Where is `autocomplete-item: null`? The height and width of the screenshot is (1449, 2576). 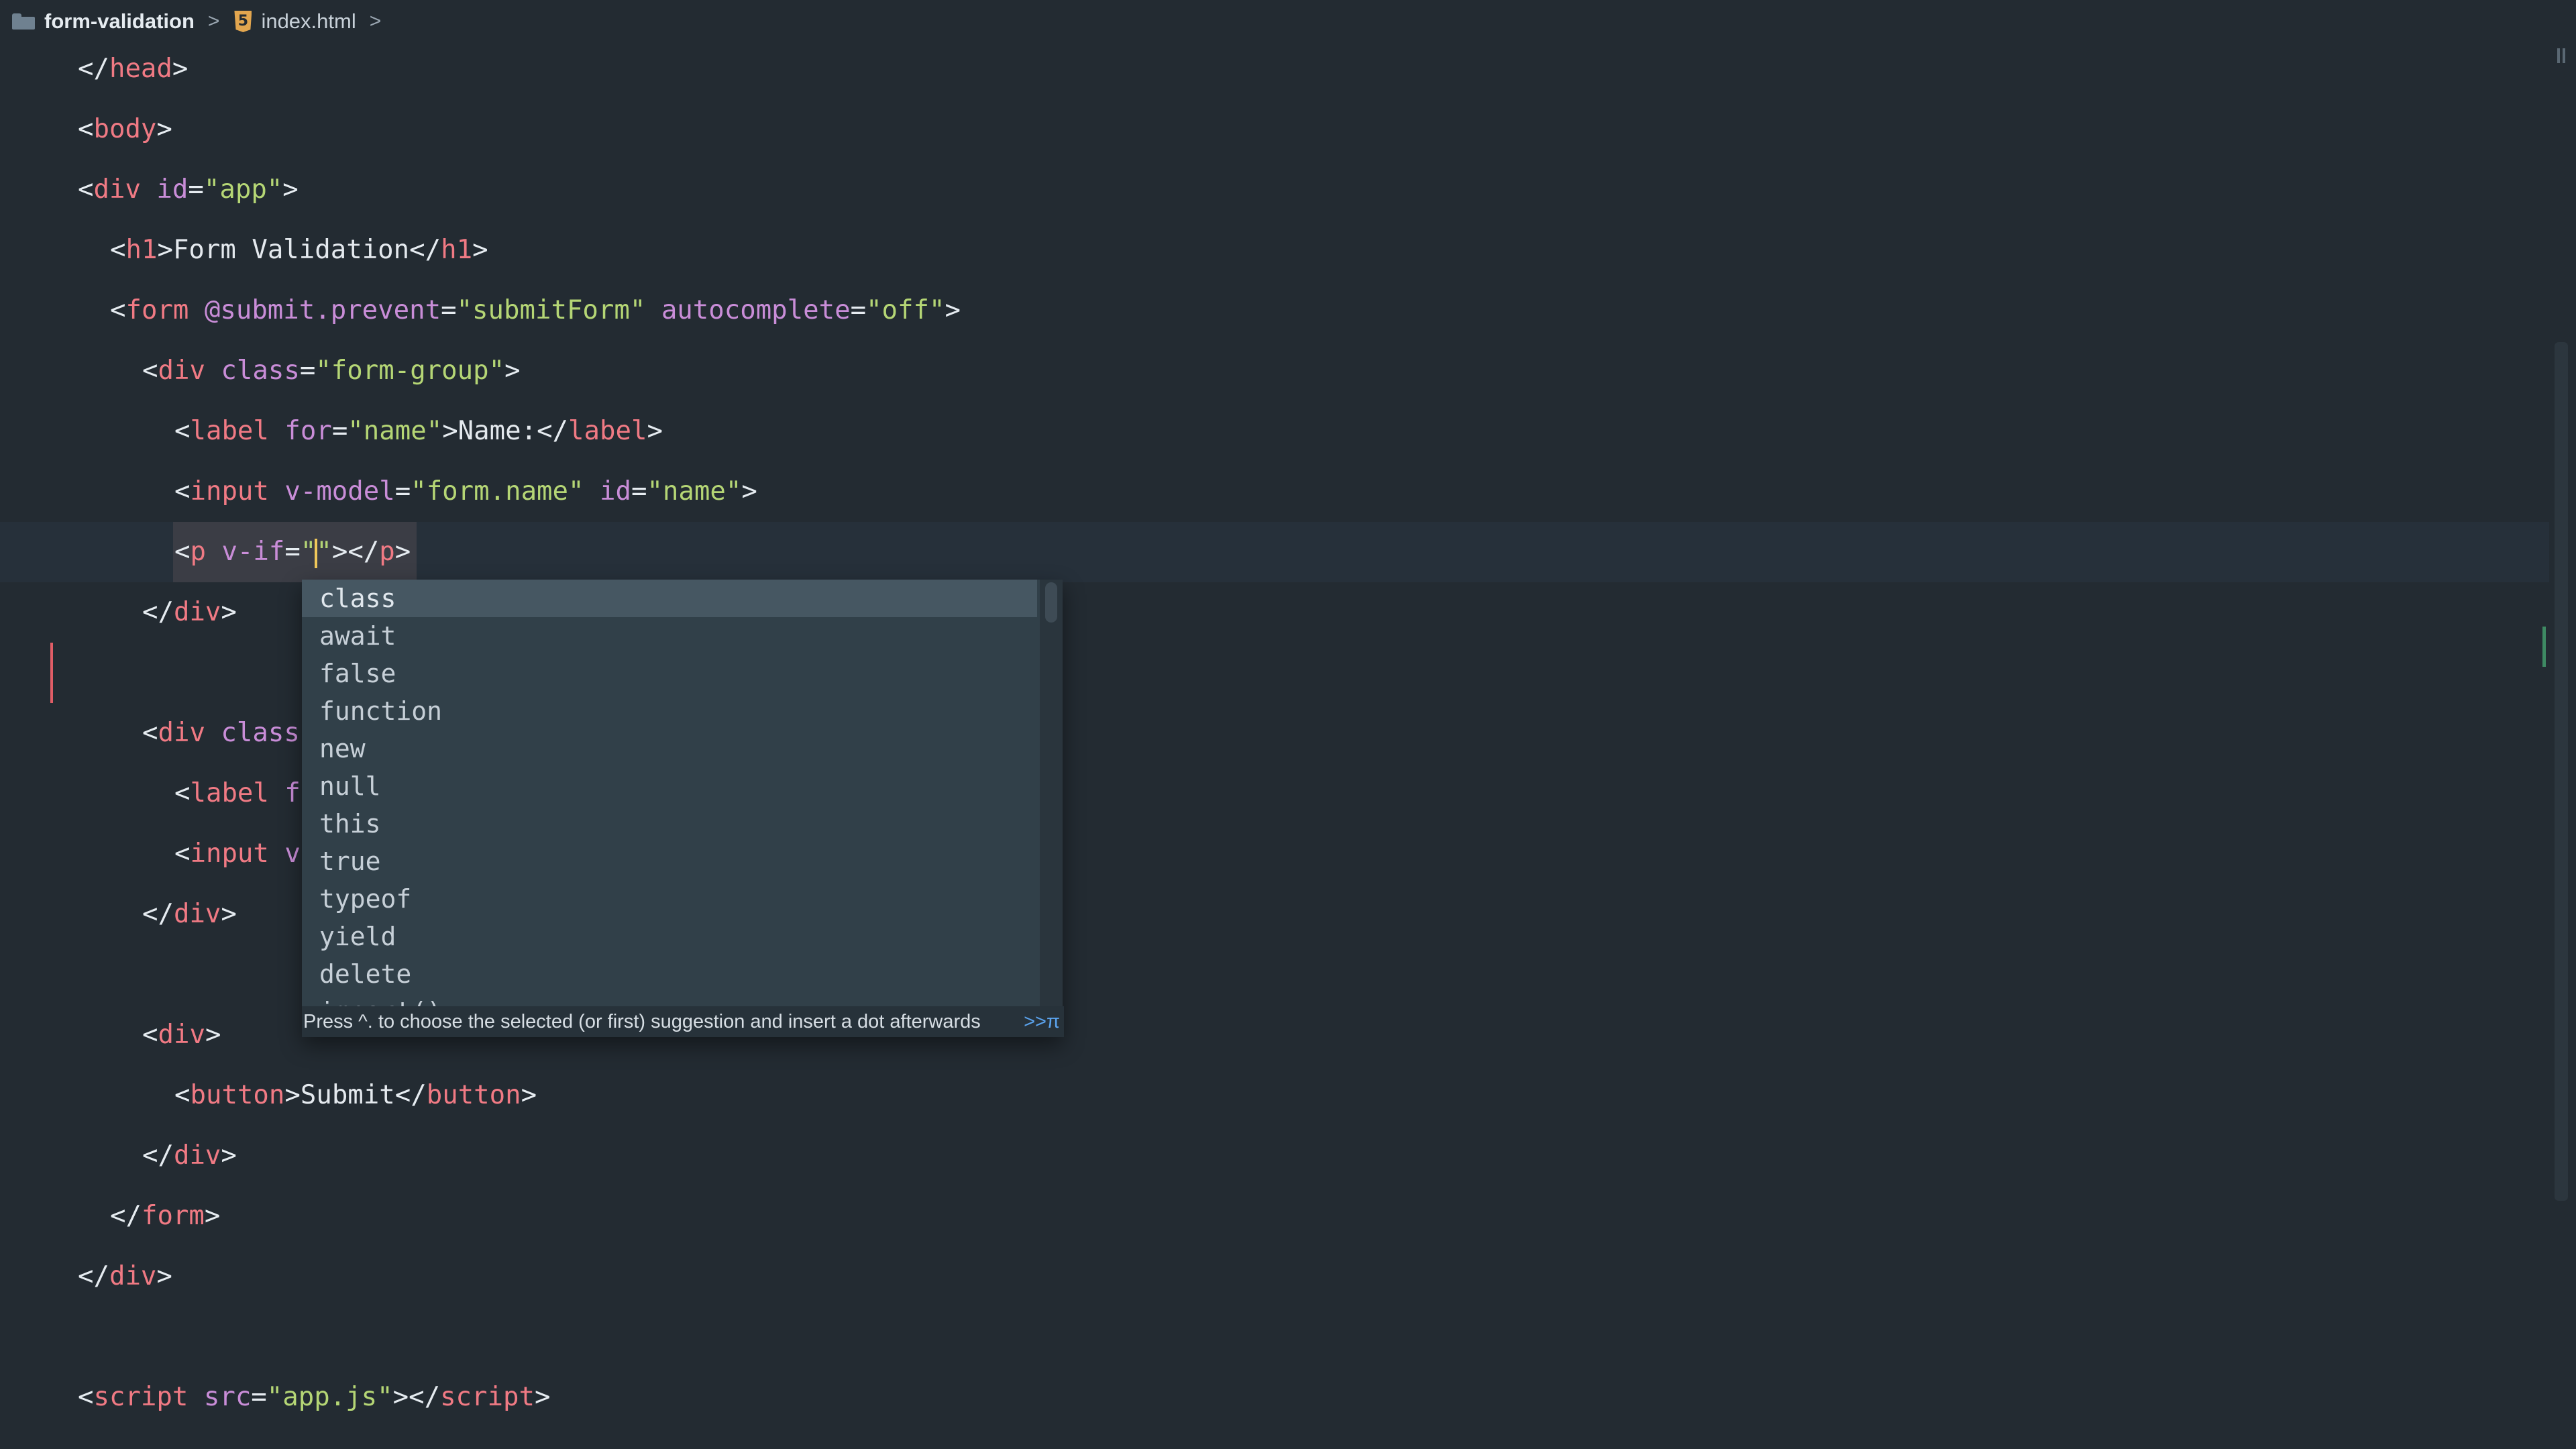 autocomplete-item: null is located at coordinates (669, 786).